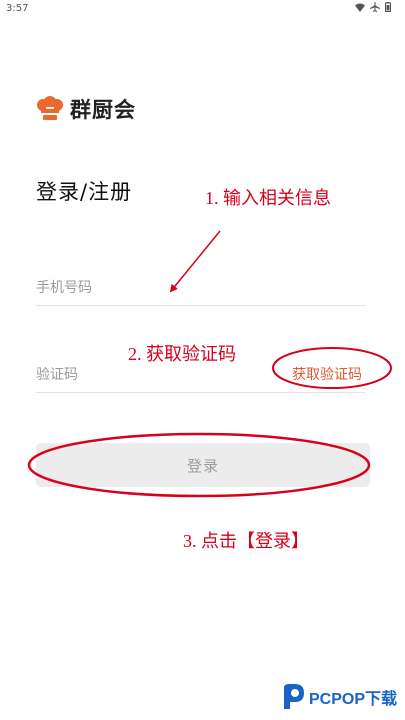  I want to click on page-title: 登录/注册, so click(84, 192).